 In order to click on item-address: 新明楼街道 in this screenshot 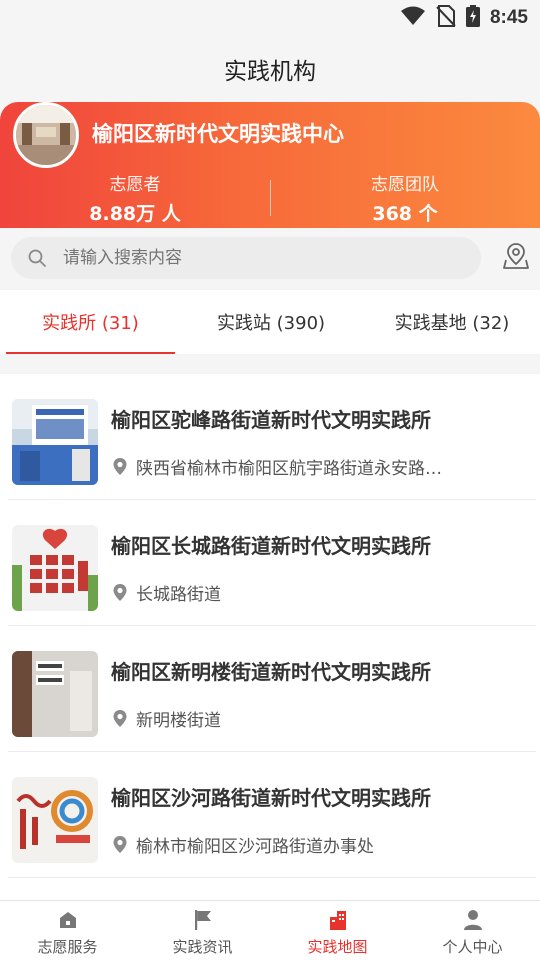, I will do `click(301, 718)`.